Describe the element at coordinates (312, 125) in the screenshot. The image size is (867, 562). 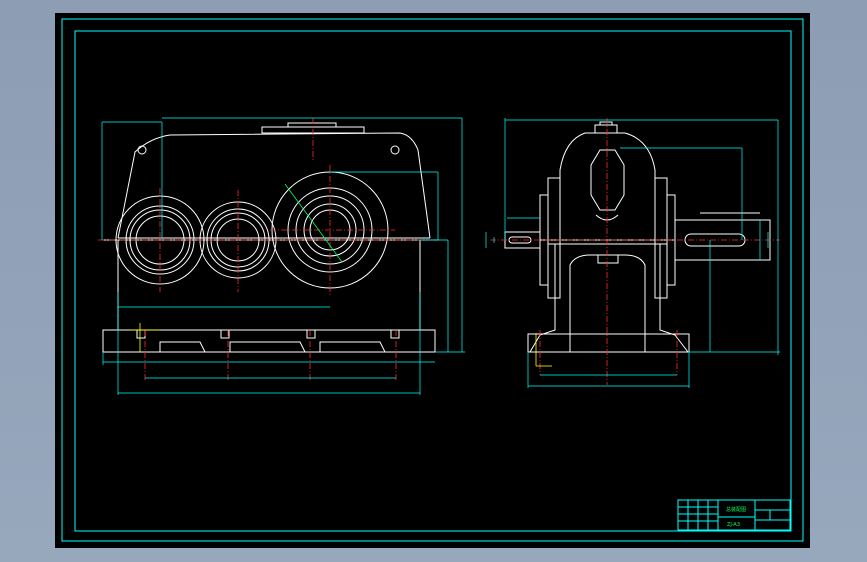
I see `inspection-cover-plate` at that location.